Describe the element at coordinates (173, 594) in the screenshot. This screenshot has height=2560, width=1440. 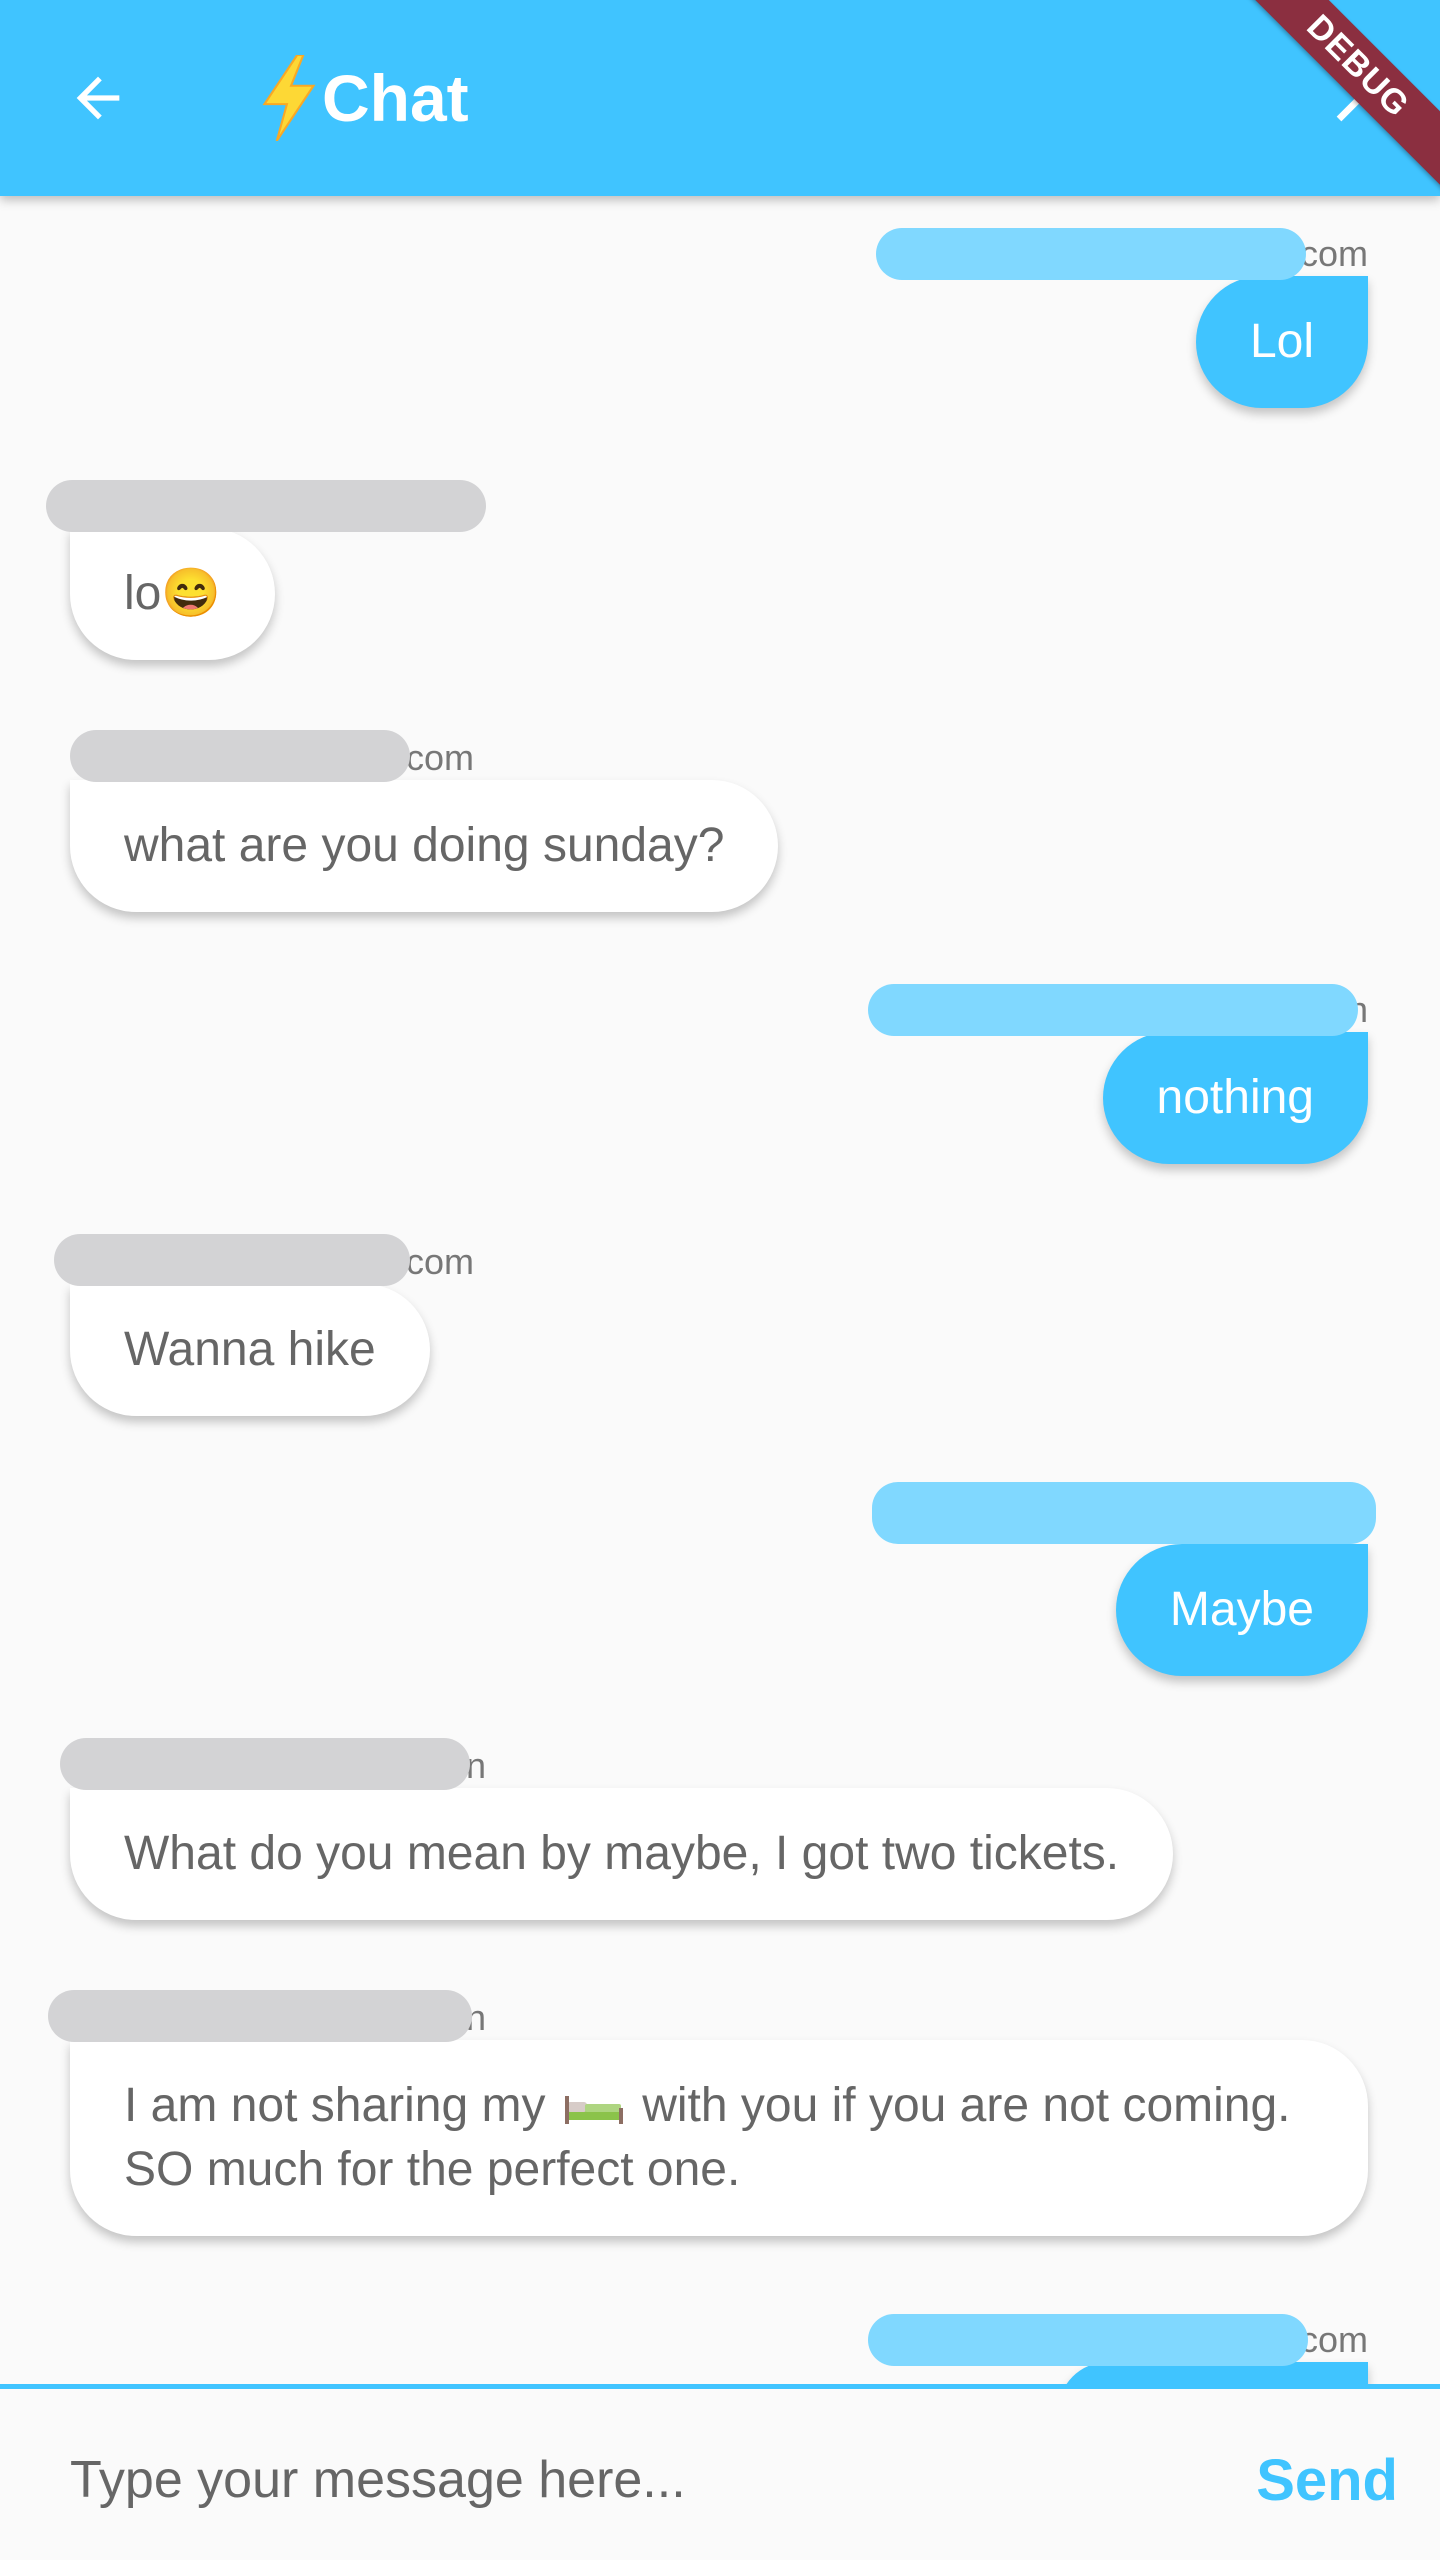
I see `message-bubble: lo😄` at that location.